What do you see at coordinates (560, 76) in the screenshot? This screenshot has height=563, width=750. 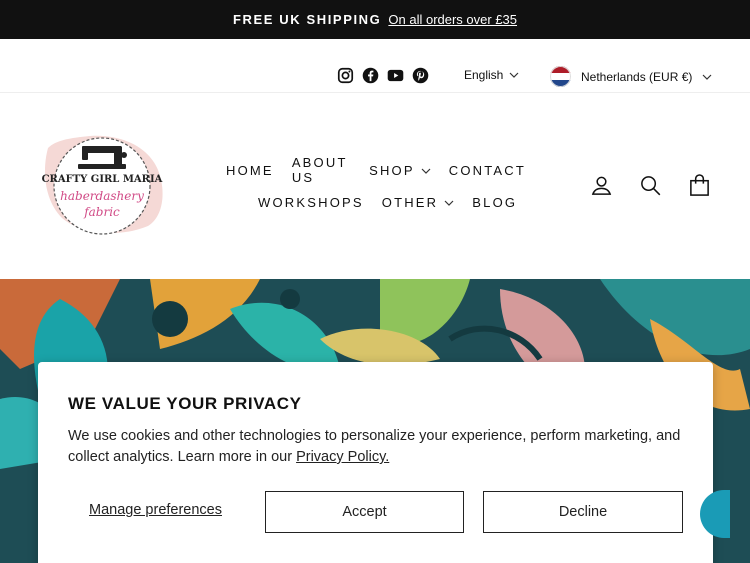 I see `netherlands-flag-icon` at bounding box center [560, 76].